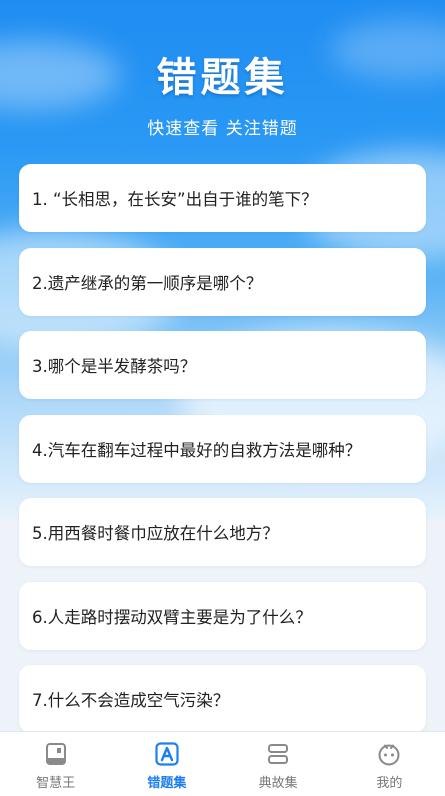 This screenshot has width=445, height=796. I want to click on letter-a-icon, so click(167, 754).